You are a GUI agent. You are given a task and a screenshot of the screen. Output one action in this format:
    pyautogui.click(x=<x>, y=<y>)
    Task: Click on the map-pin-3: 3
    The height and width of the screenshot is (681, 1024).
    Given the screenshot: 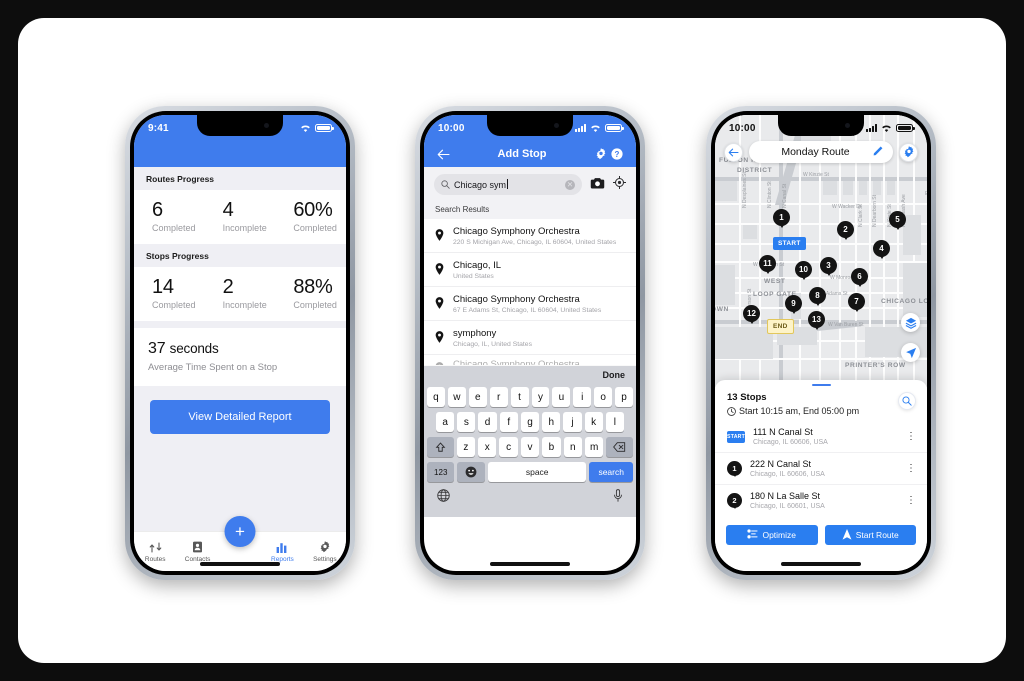 What is the action you would take?
    pyautogui.click(x=828, y=265)
    